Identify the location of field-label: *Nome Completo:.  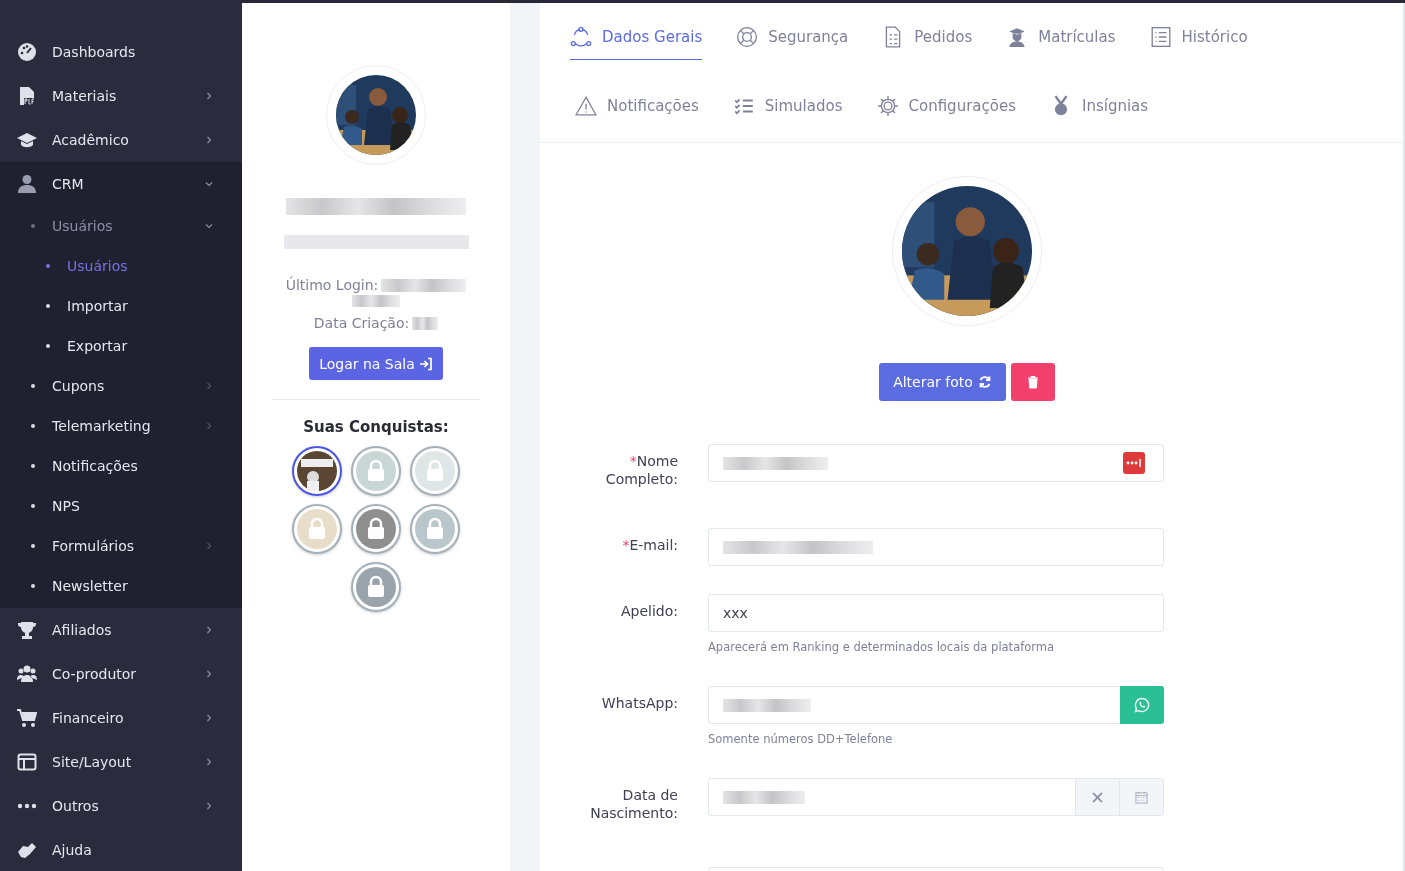
(641, 470).